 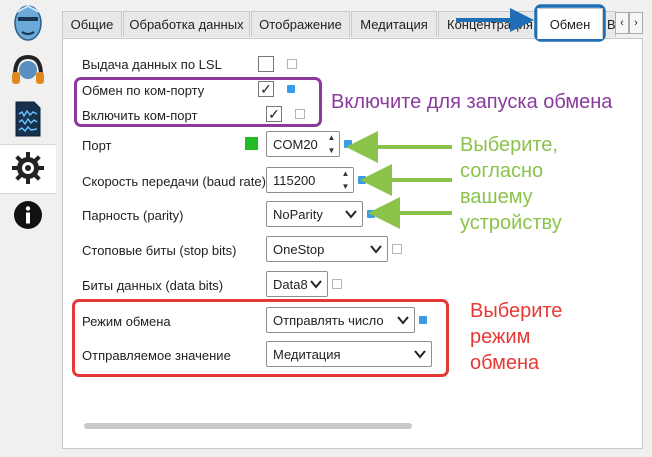 What do you see at coordinates (570, 23) in the screenshot?
I see `tab-exchange: Обмен` at bounding box center [570, 23].